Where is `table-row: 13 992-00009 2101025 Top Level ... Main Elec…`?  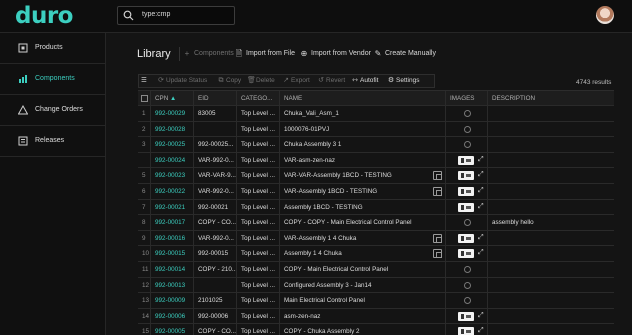
table-row: 13 992-00009 2101025 Top Level ... Main Elec… is located at coordinates (376, 301).